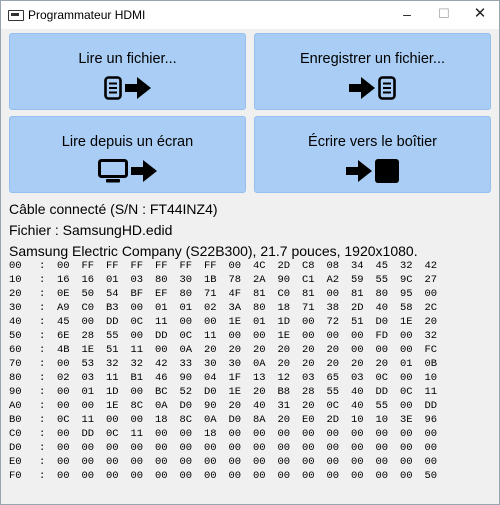 The image size is (500, 505). Describe the element at coordinates (382, 336) in the screenshot. I see `hex-byte: FD` at that location.